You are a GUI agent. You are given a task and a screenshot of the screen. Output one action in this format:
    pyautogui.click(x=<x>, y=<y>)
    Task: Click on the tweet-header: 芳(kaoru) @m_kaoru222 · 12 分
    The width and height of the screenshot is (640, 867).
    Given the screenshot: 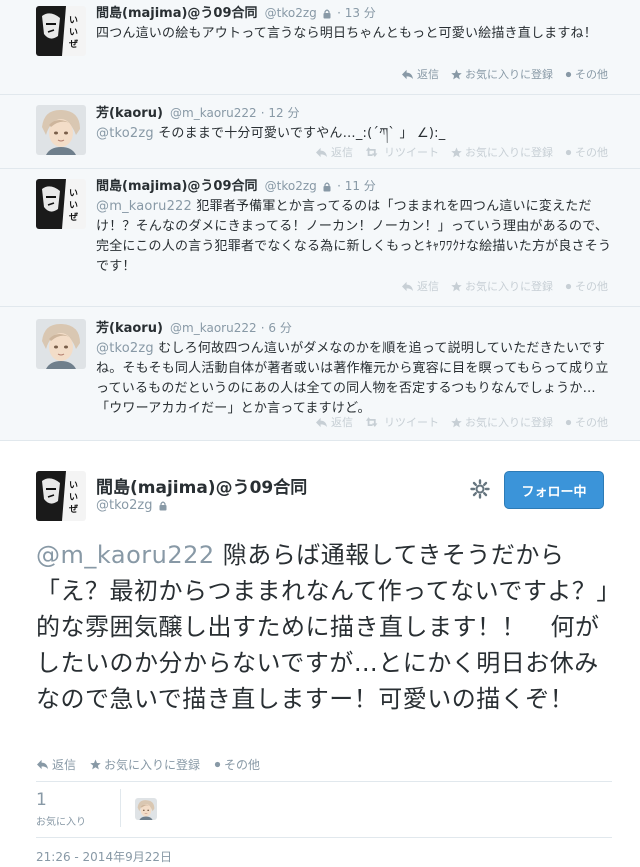 What is the action you would take?
    pyautogui.click(x=354, y=113)
    